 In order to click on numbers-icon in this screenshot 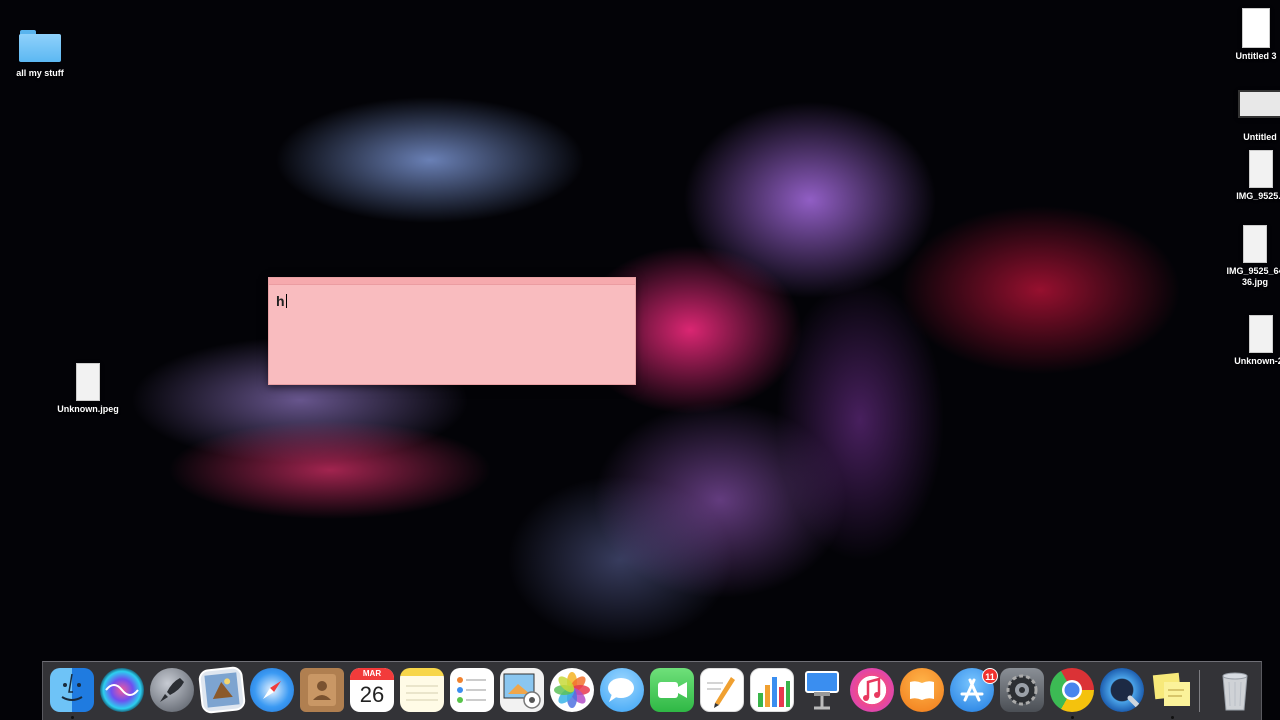, I will do `click(774, 692)`.